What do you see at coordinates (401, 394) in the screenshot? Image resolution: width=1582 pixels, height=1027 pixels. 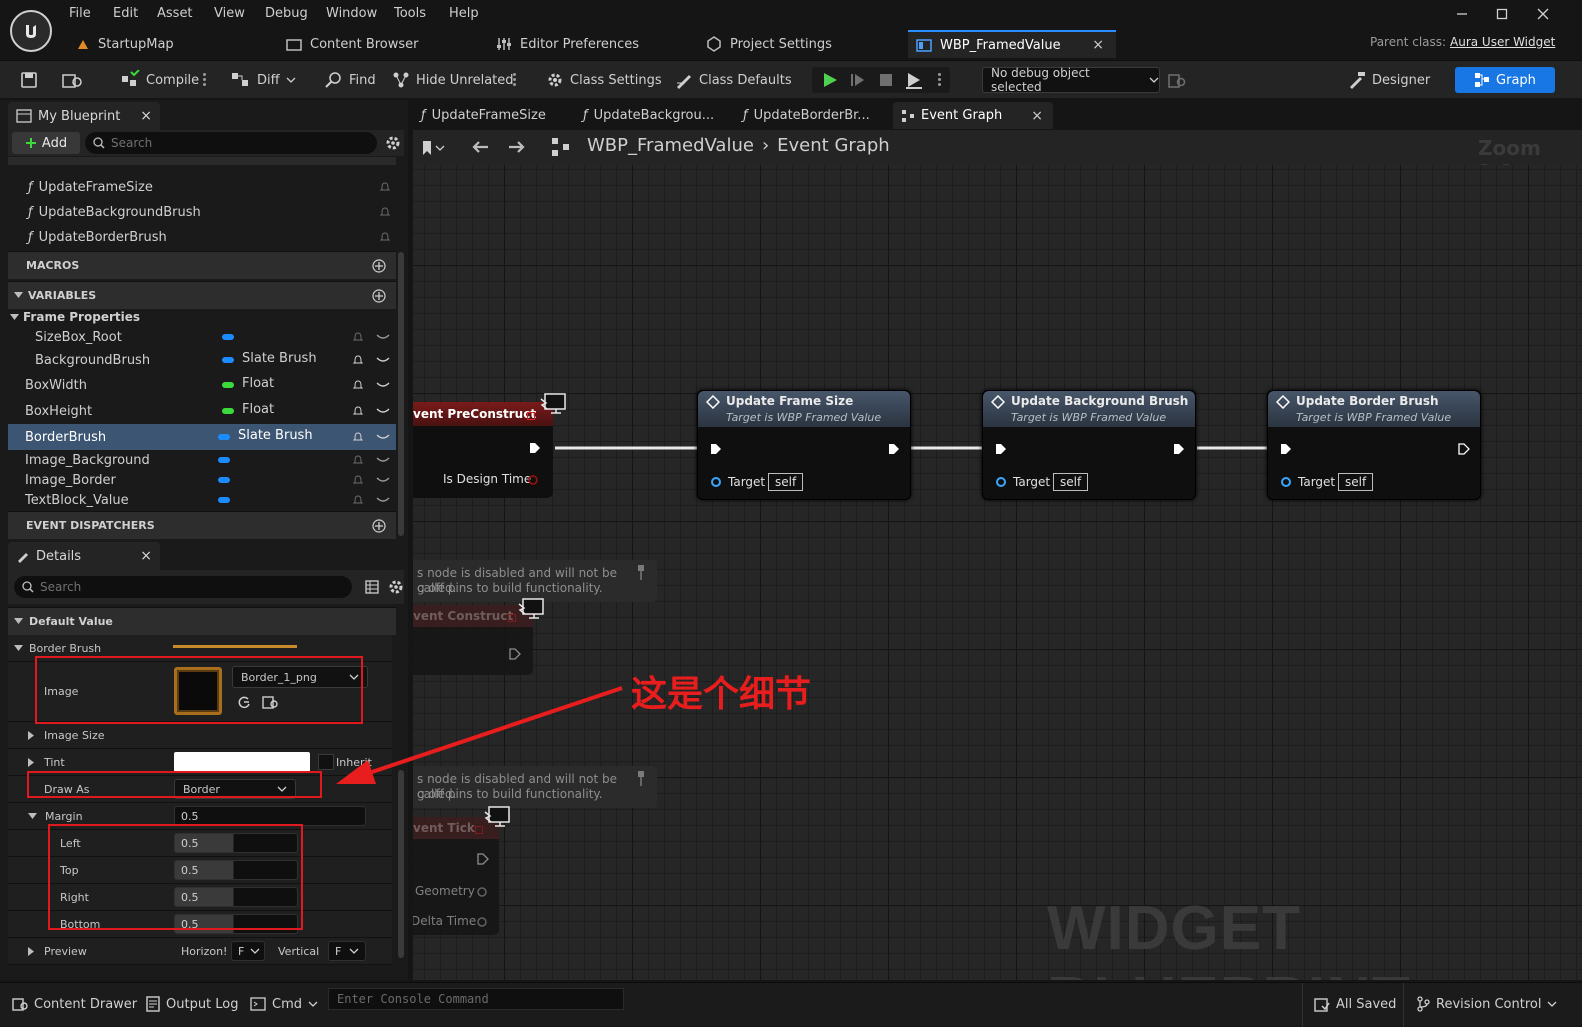 I see `my-blueprint-scrollbar` at bounding box center [401, 394].